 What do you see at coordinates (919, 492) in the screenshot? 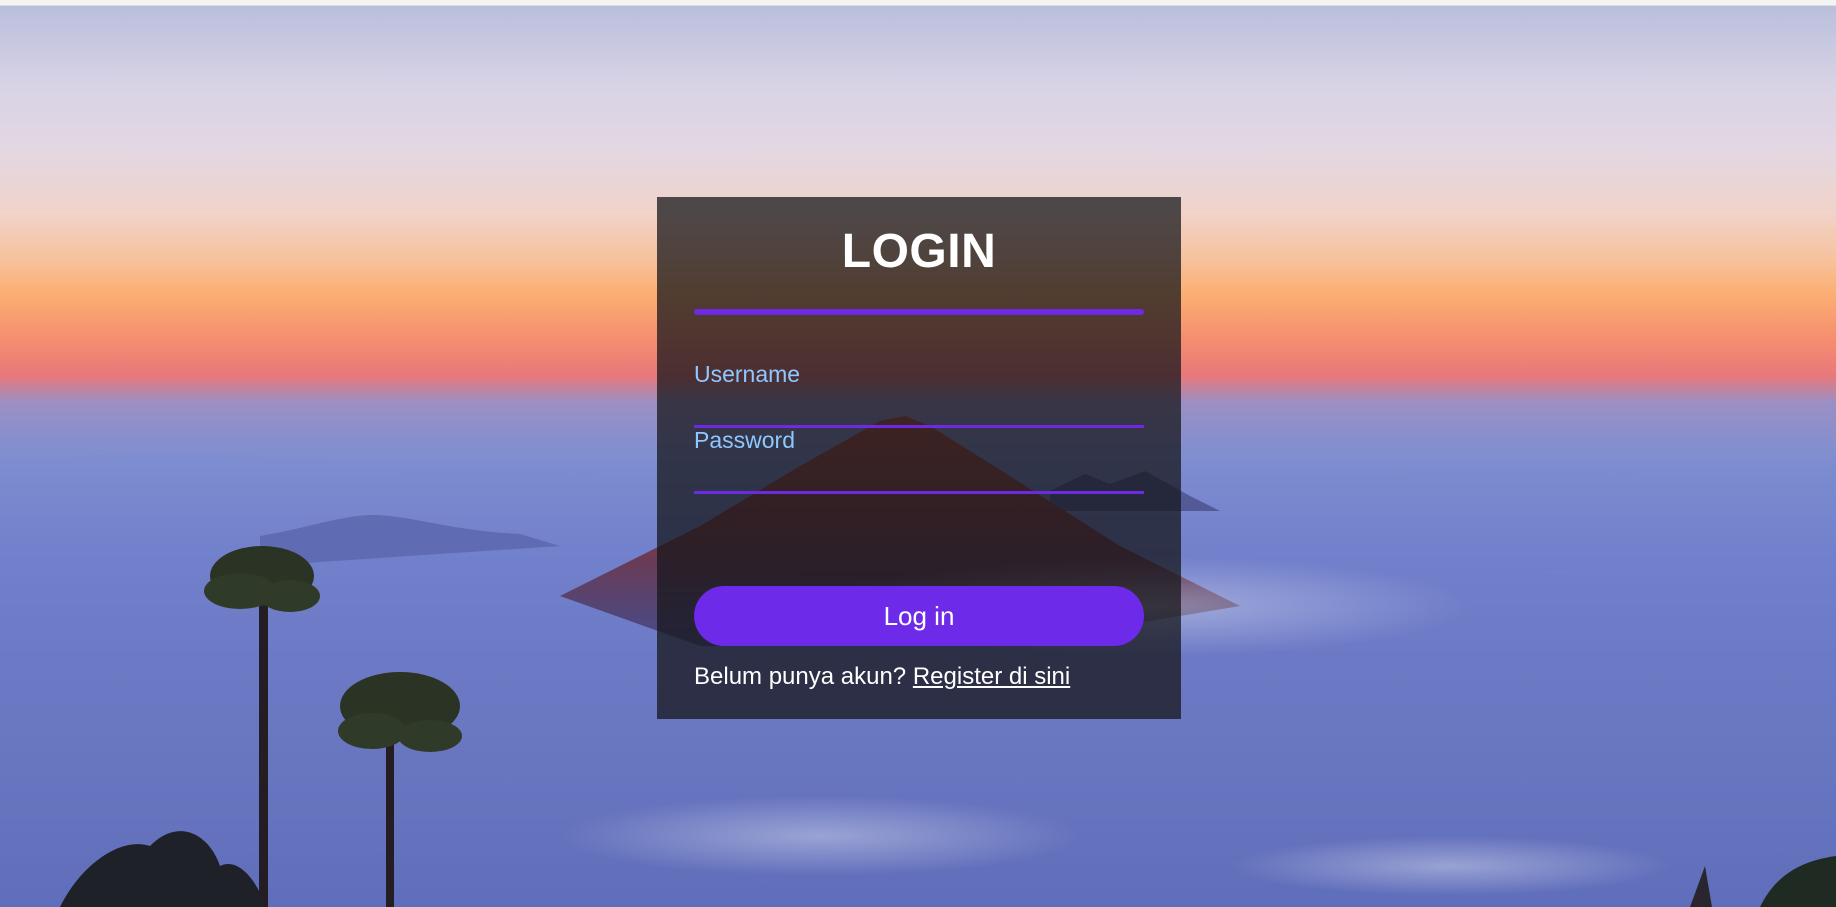
I see `password-underline` at bounding box center [919, 492].